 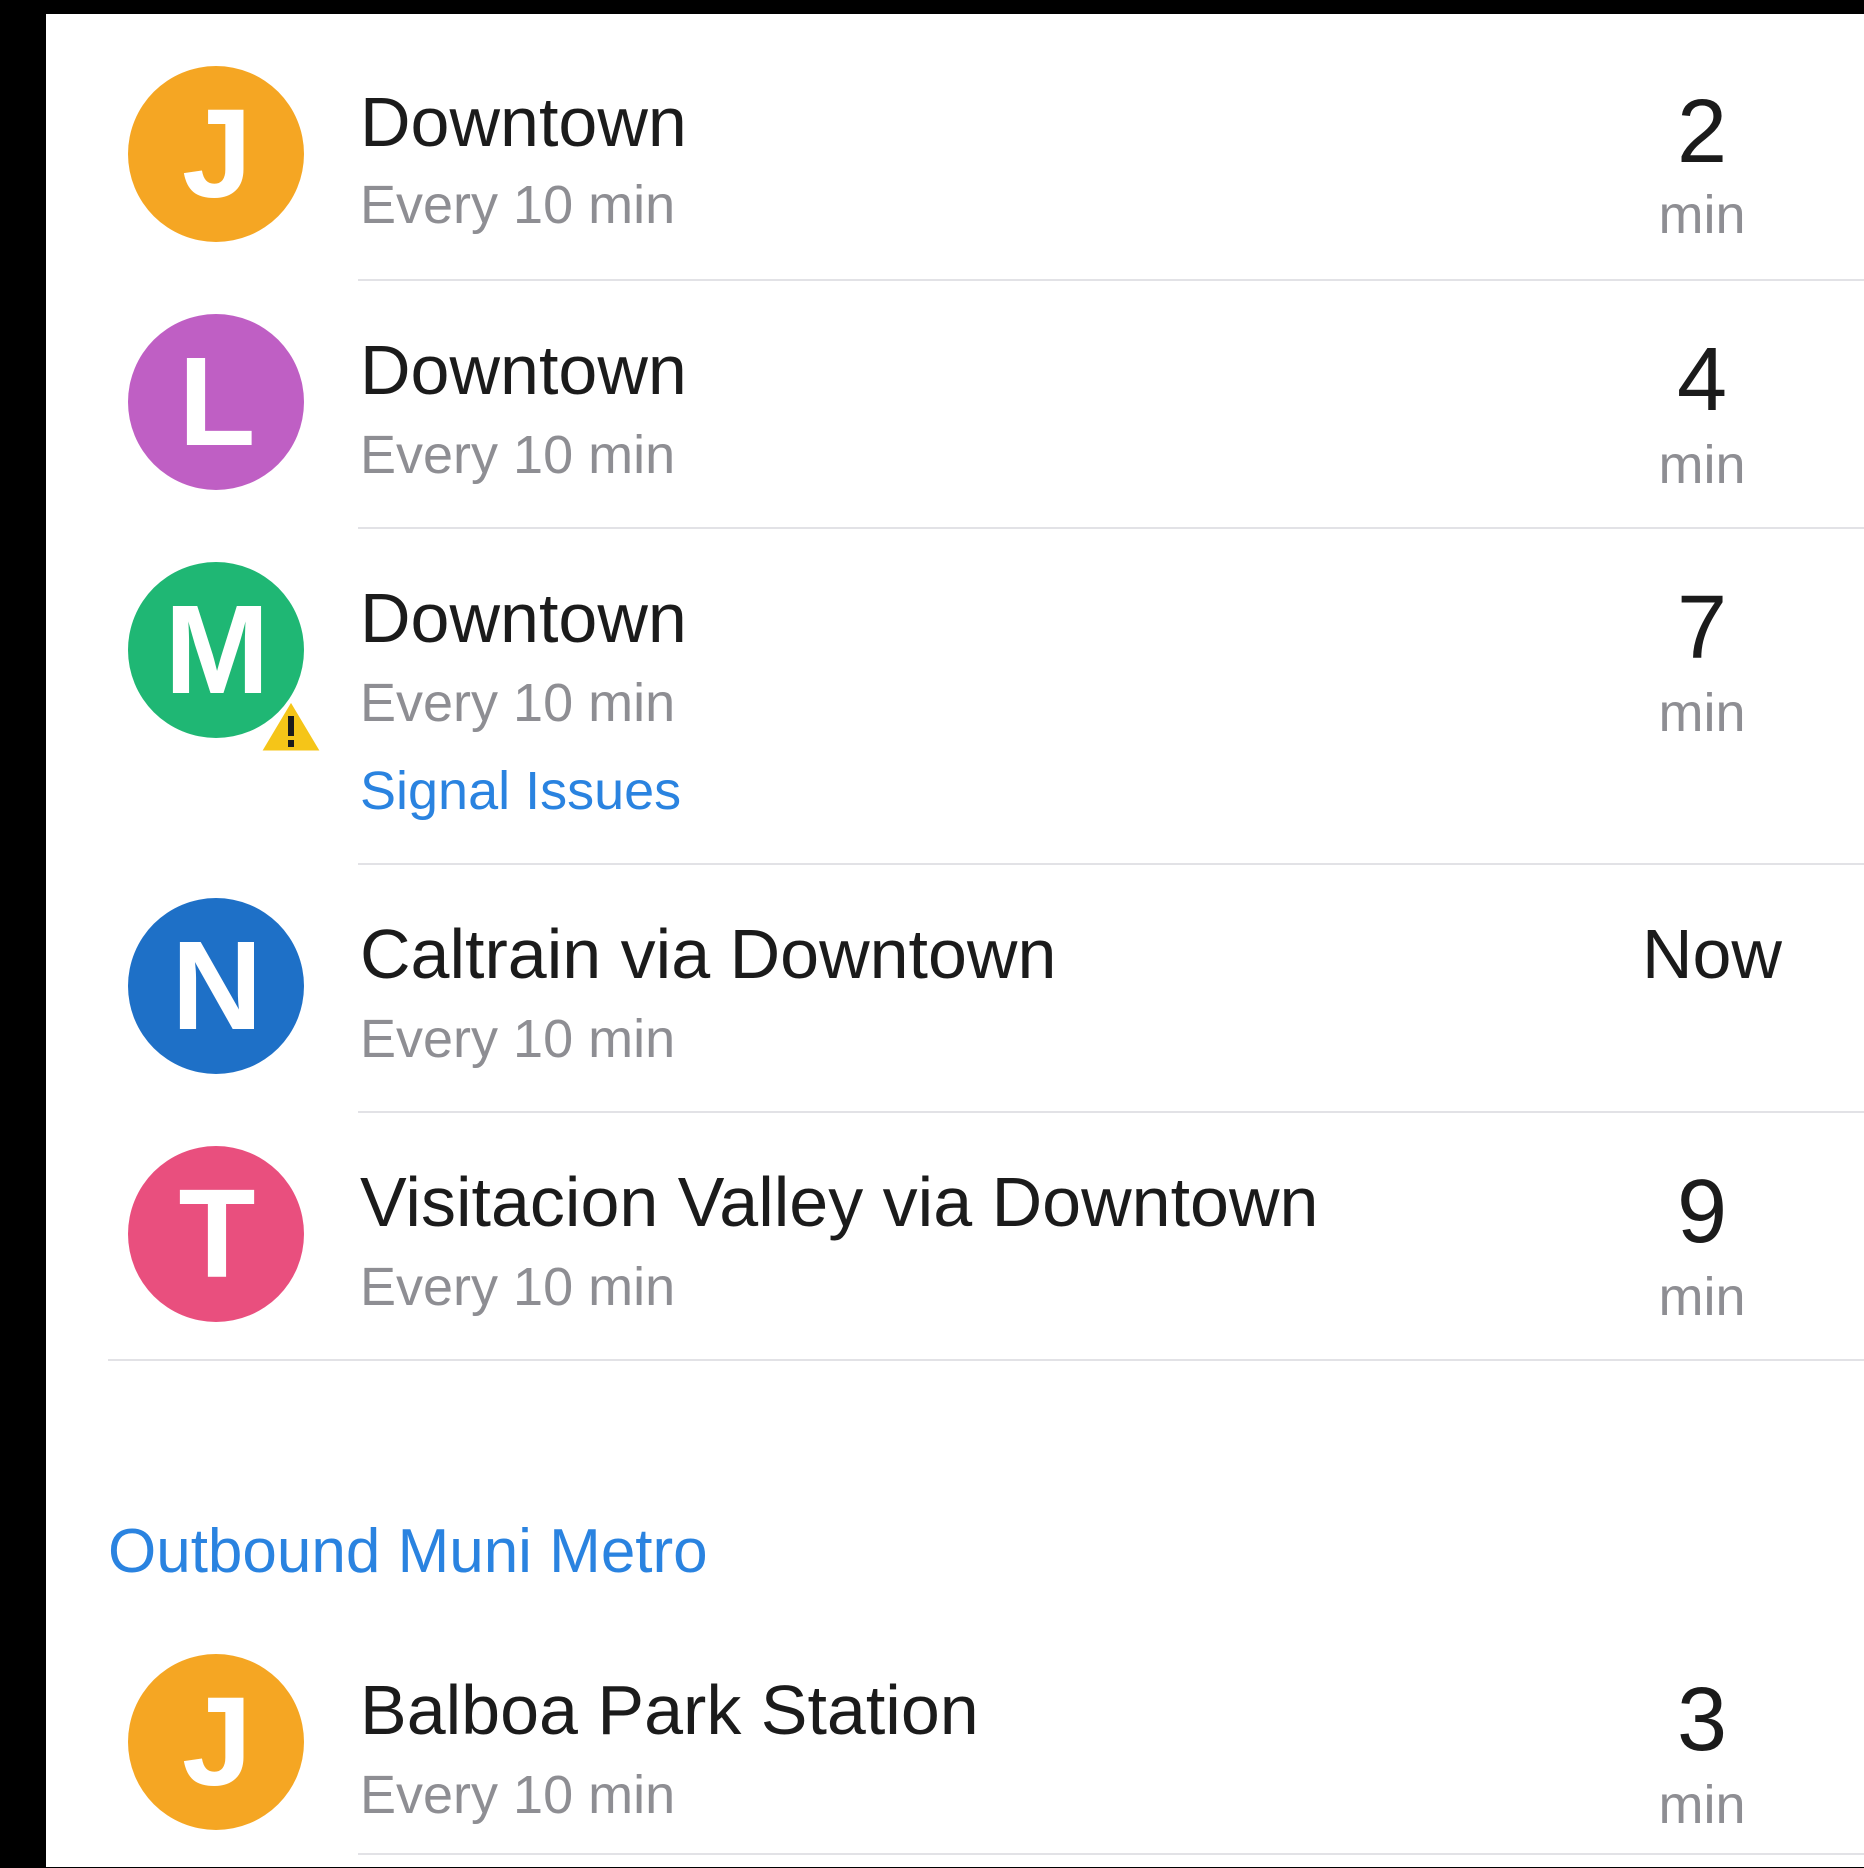 I want to click on line-badge-n-icon: N, so click(x=216, y=986).